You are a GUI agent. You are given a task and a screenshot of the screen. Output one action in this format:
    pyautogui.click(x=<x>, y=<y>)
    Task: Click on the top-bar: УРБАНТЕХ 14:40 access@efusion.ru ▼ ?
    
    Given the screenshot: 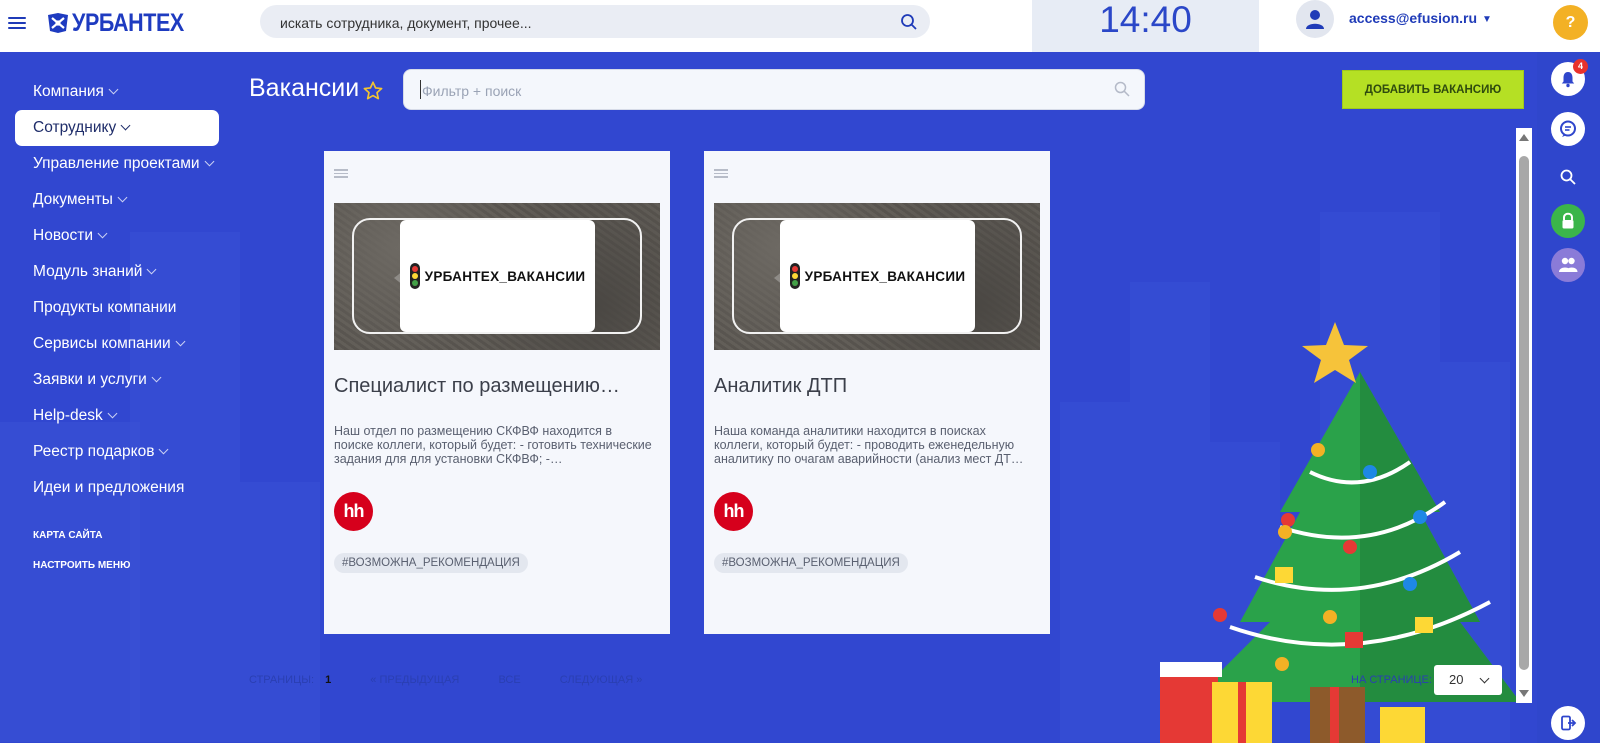 What is the action you would take?
    pyautogui.click(x=800, y=26)
    